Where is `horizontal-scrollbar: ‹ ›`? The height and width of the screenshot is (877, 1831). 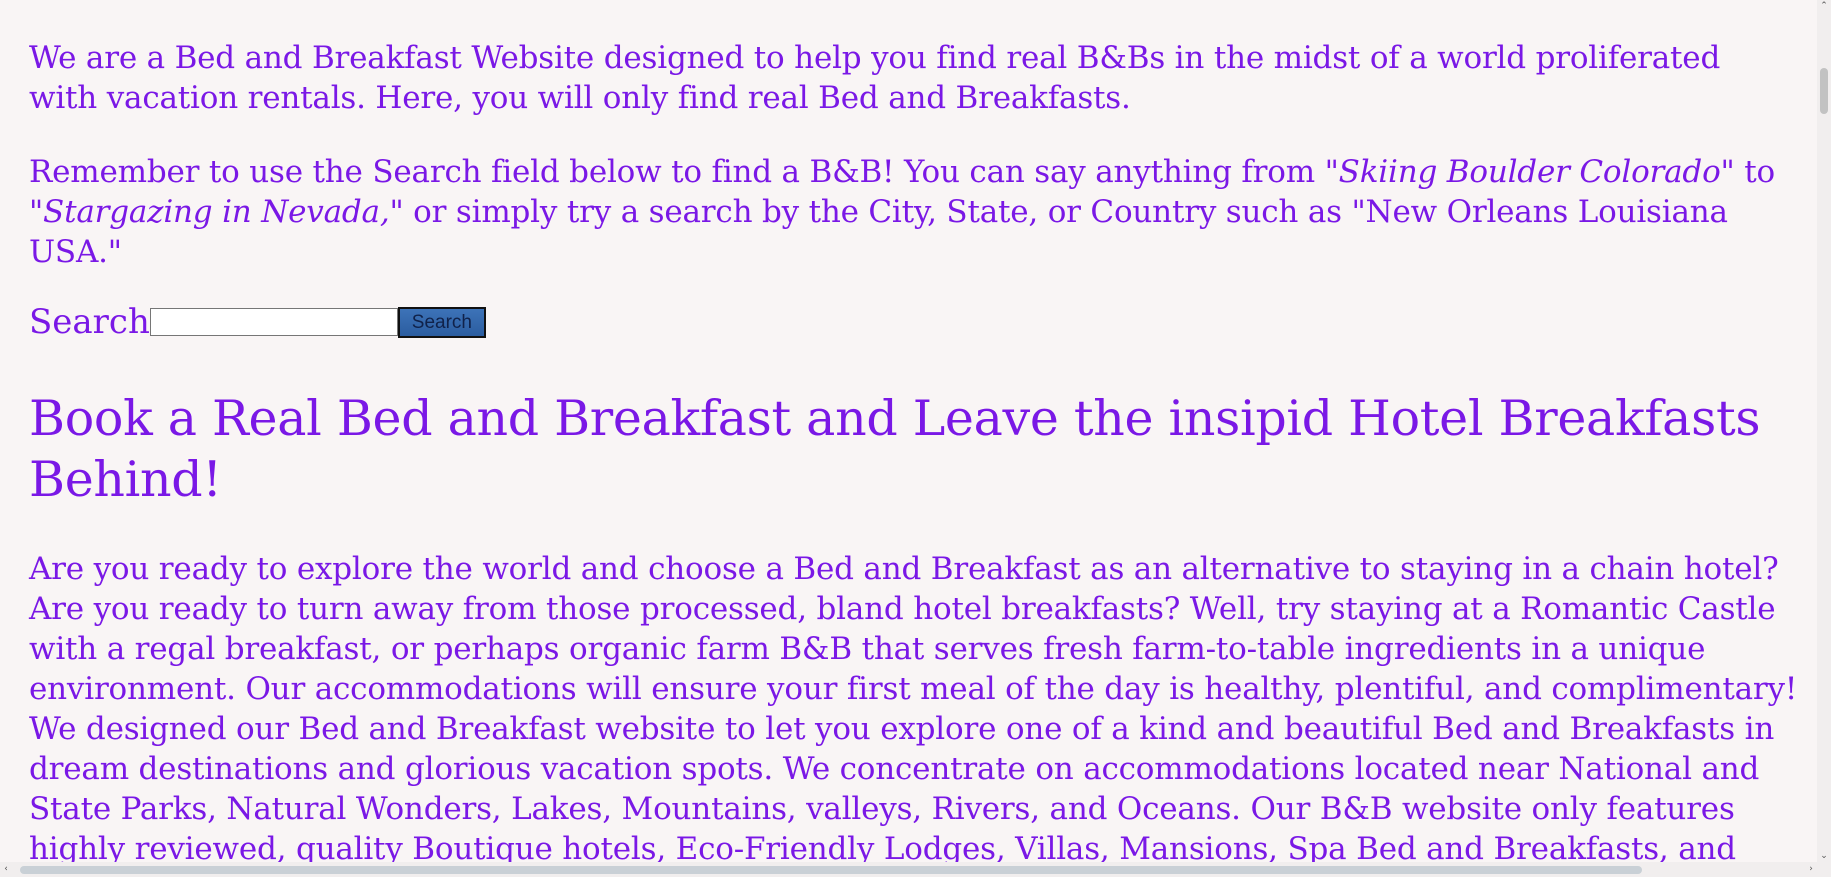 horizontal-scrollbar: ‹ › is located at coordinates (908, 869).